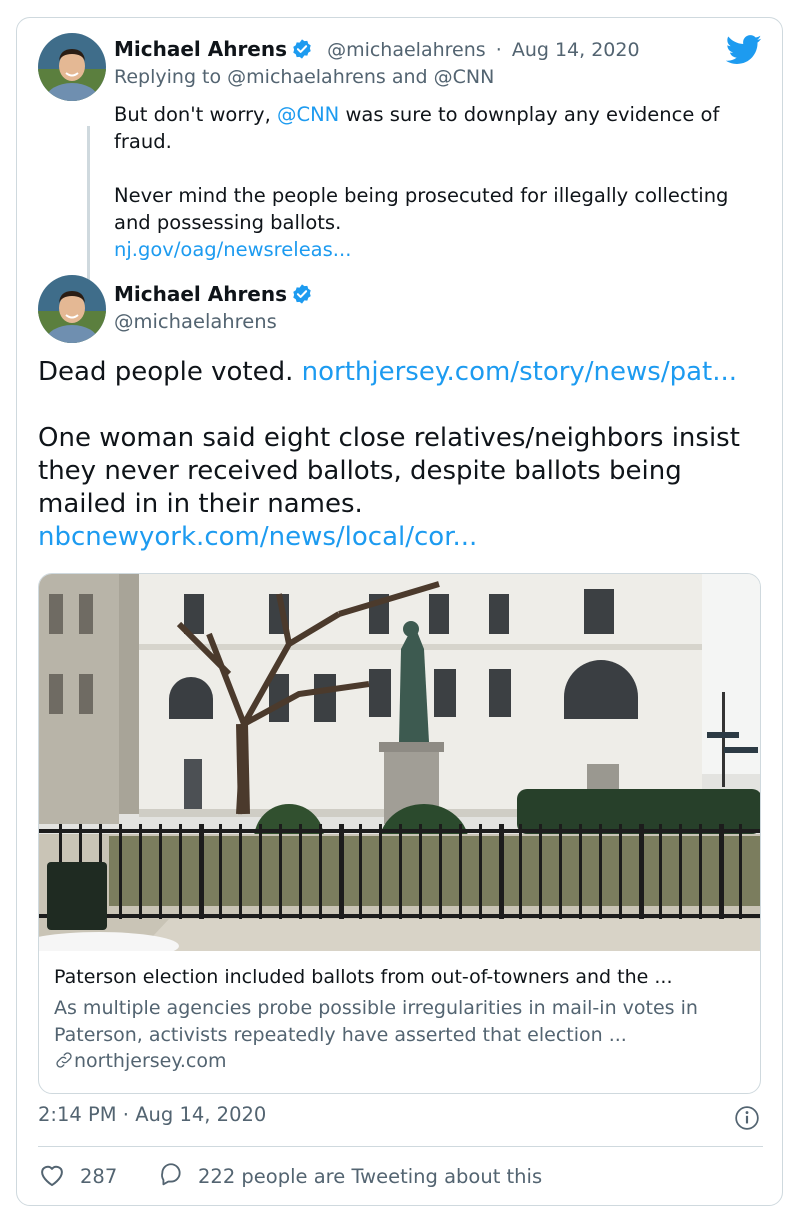  What do you see at coordinates (168, 77) in the screenshot?
I see `replying-prefix: Replying to` at bounding box center [168, 77].